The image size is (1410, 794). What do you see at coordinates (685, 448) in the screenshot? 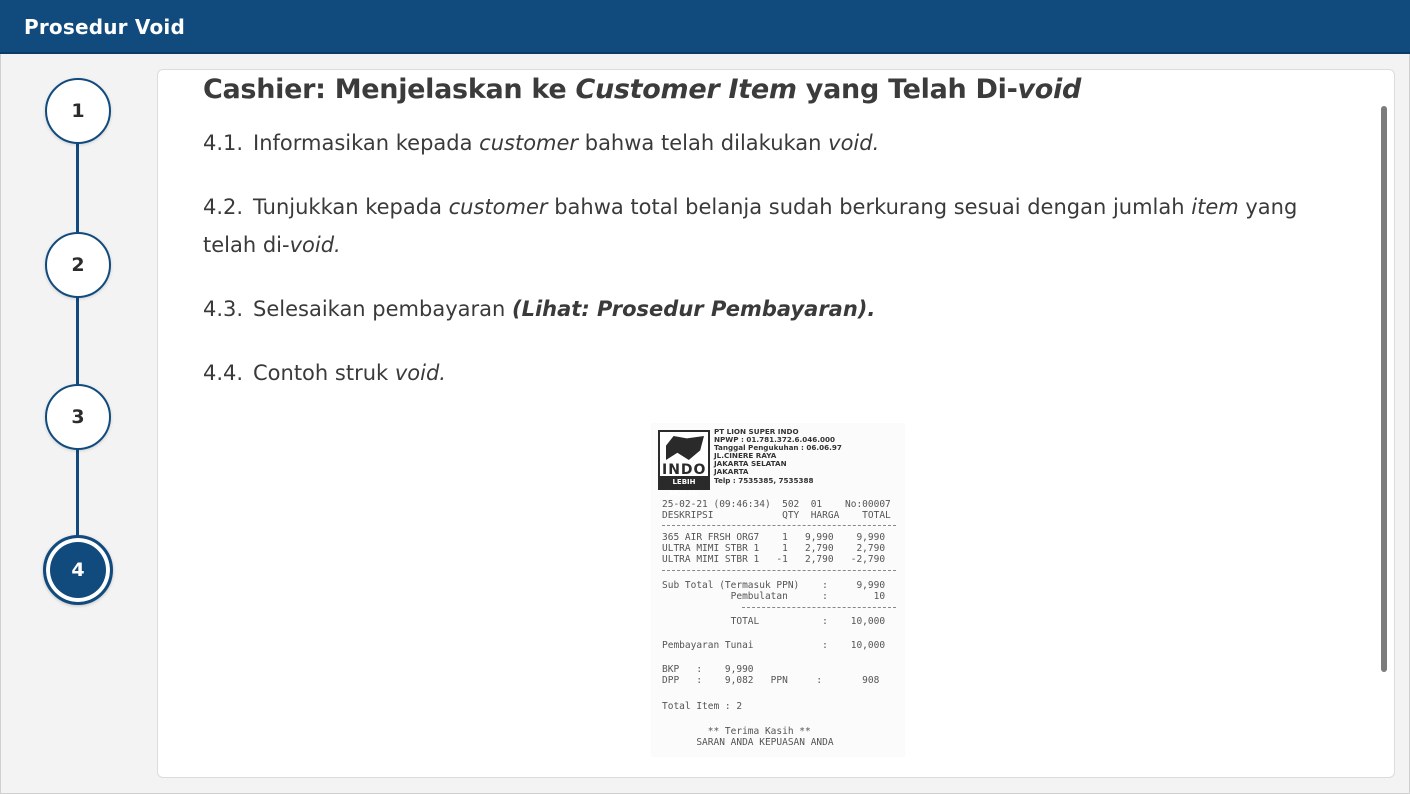
I see `lion-icon` at bounding box center [685, 448].